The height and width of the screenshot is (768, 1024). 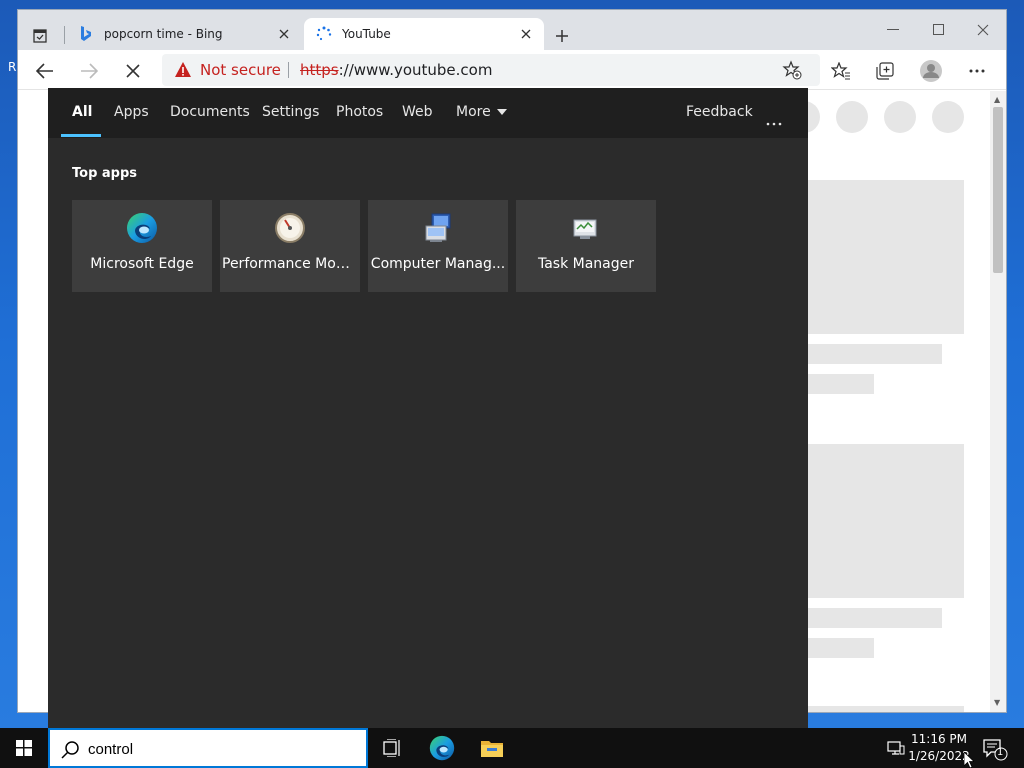 I want to click on tab-title: popcorn time - Bing, so click(x=163, y=34).